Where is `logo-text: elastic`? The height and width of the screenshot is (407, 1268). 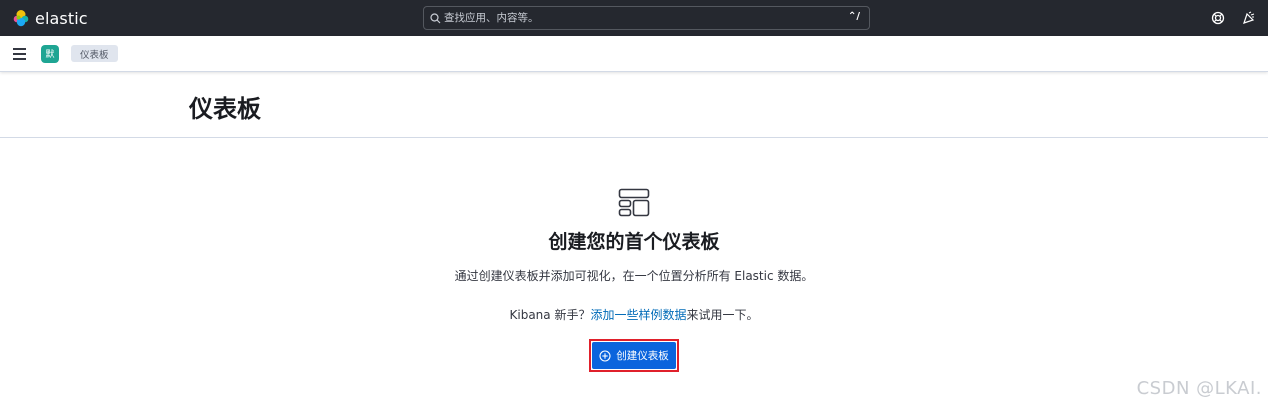
logo-text: elastic is located at coordinates (61, 18).